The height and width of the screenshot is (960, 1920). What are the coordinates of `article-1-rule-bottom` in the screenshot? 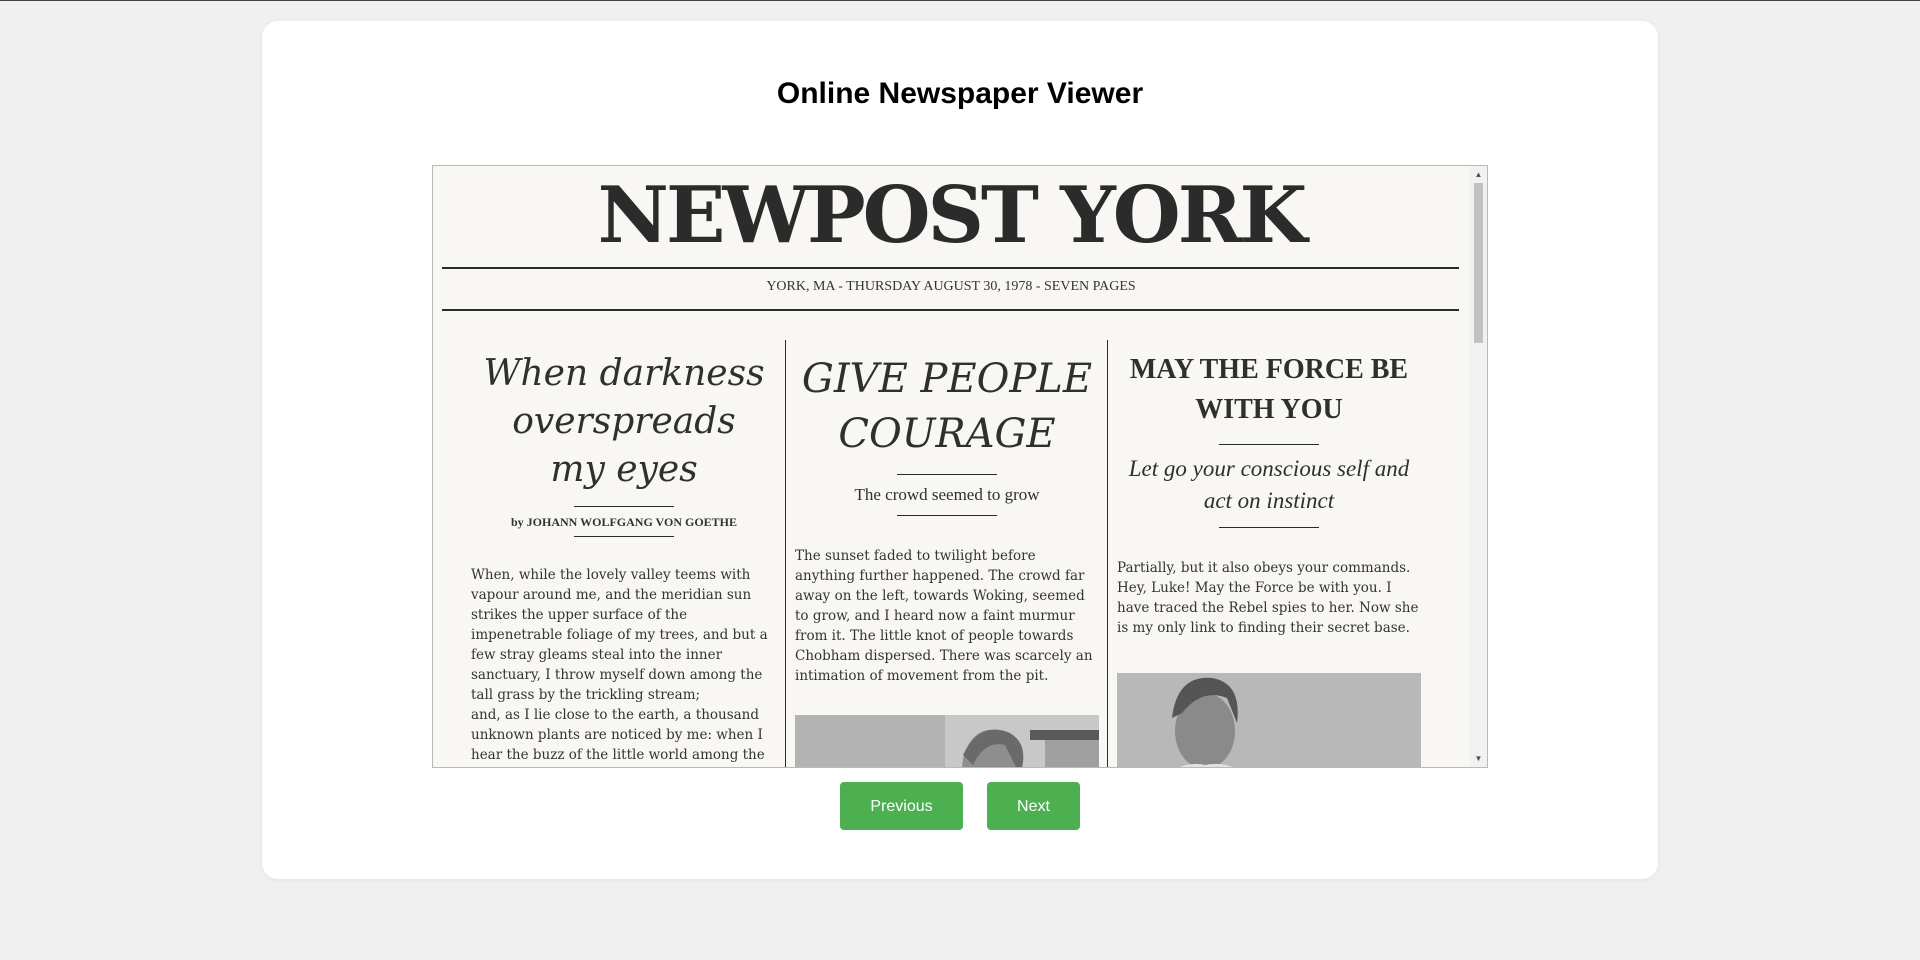 It's located at (624, 536).